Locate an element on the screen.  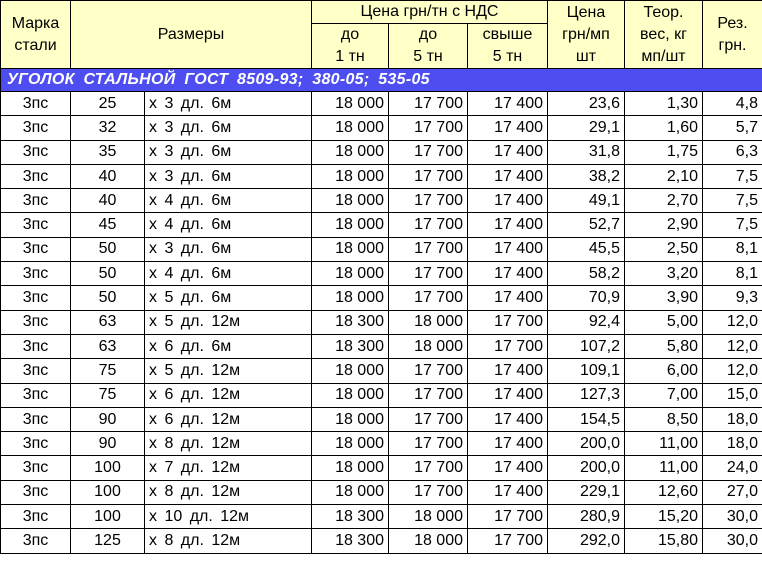
cell-price-per-m: 58,2 is located at coordinates (586, 274).